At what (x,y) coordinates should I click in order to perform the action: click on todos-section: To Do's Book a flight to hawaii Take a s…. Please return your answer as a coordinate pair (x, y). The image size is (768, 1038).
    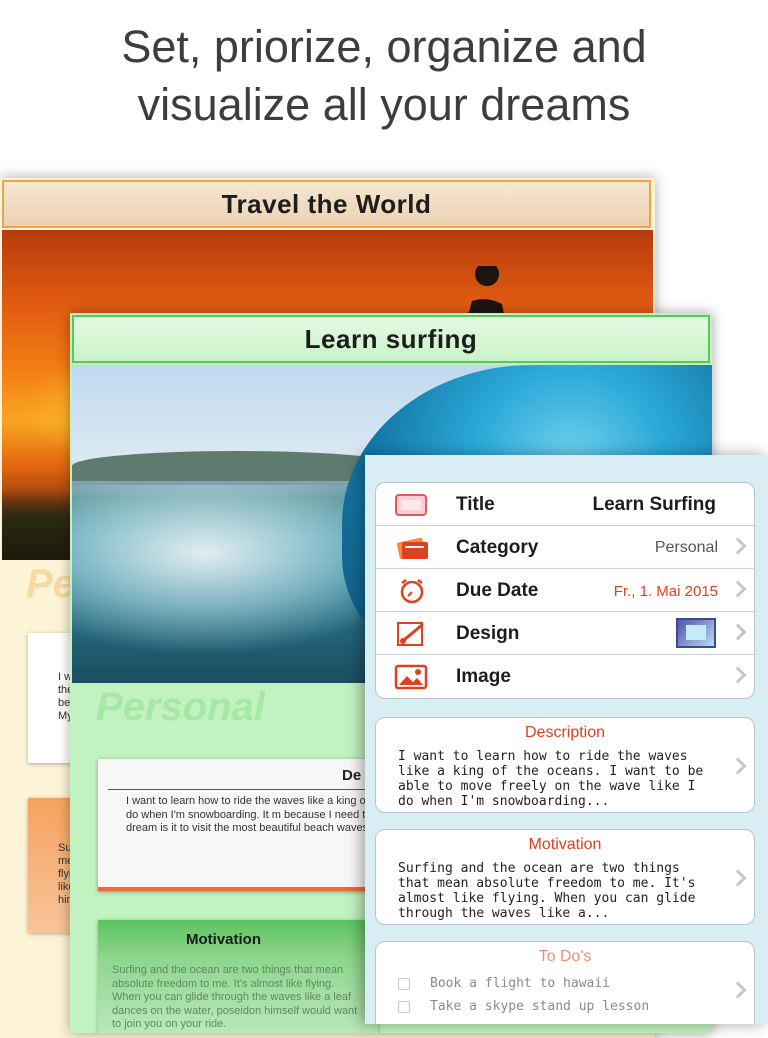
    Looking at the image, I should click on (565, 982).